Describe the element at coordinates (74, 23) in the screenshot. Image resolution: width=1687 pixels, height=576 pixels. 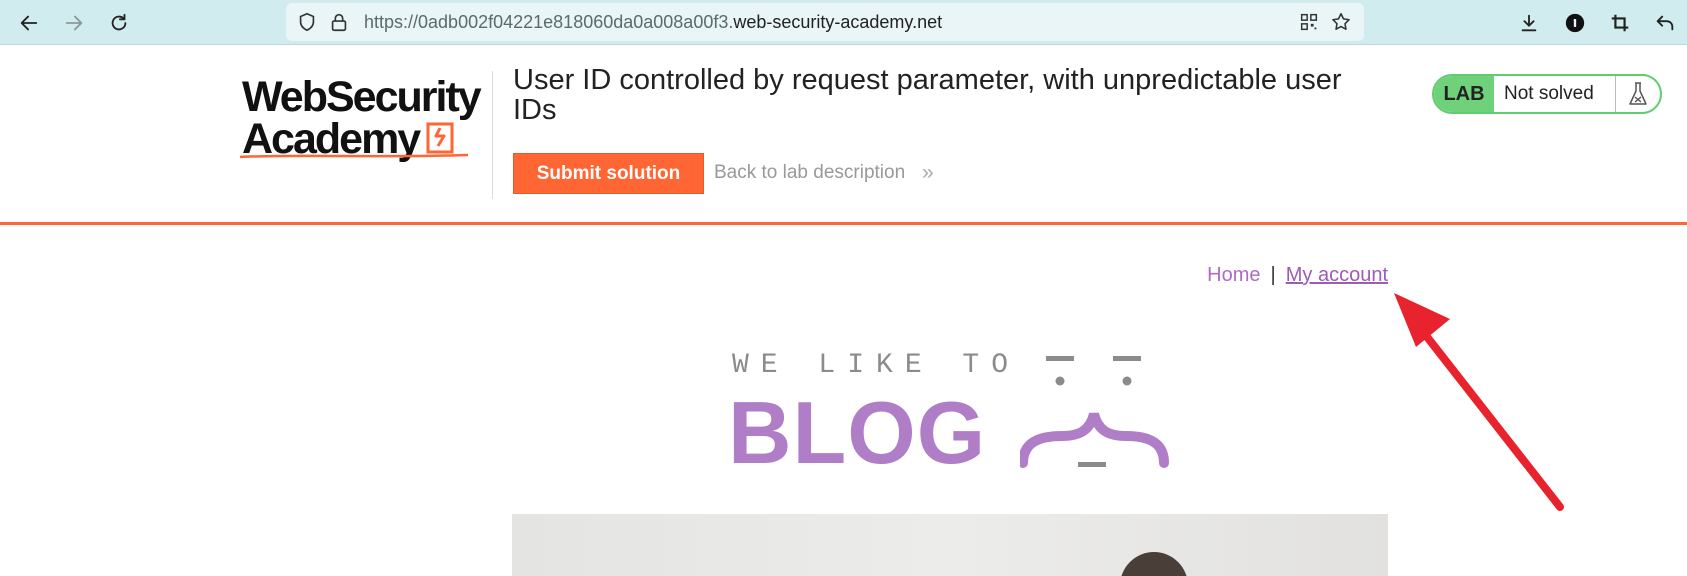
I see `forward-arrow-icon` at that location.